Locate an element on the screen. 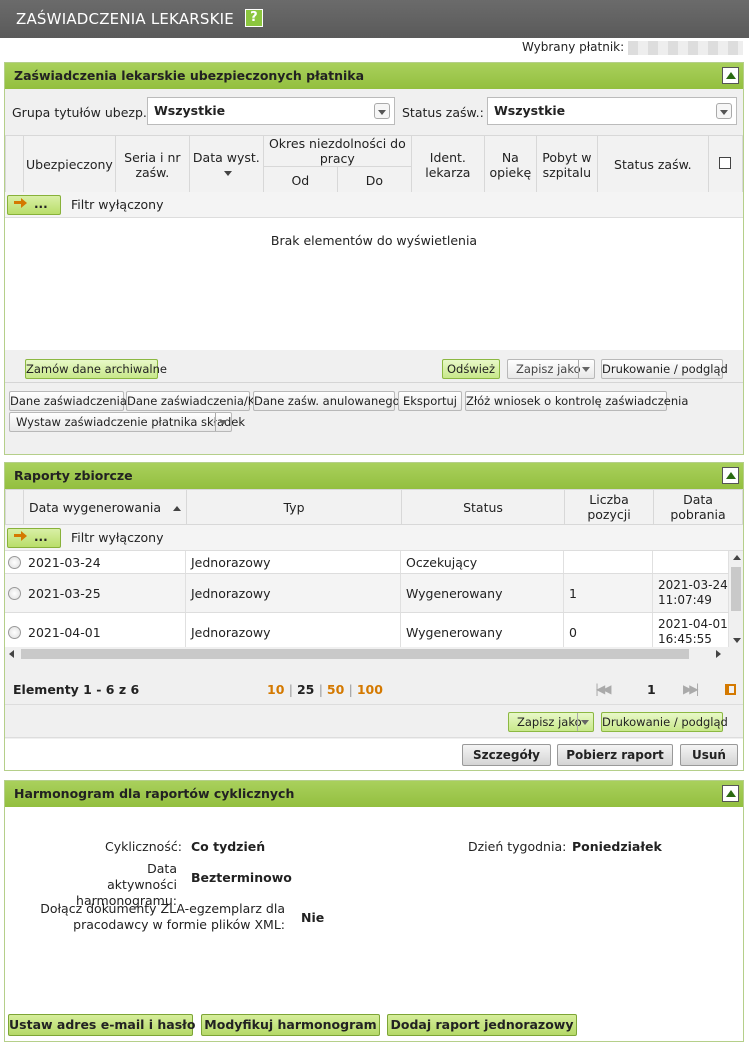 Image resolution: width=749 pixels, height=1047 pixels. col-to: Do is located at coordinates (374, 180).